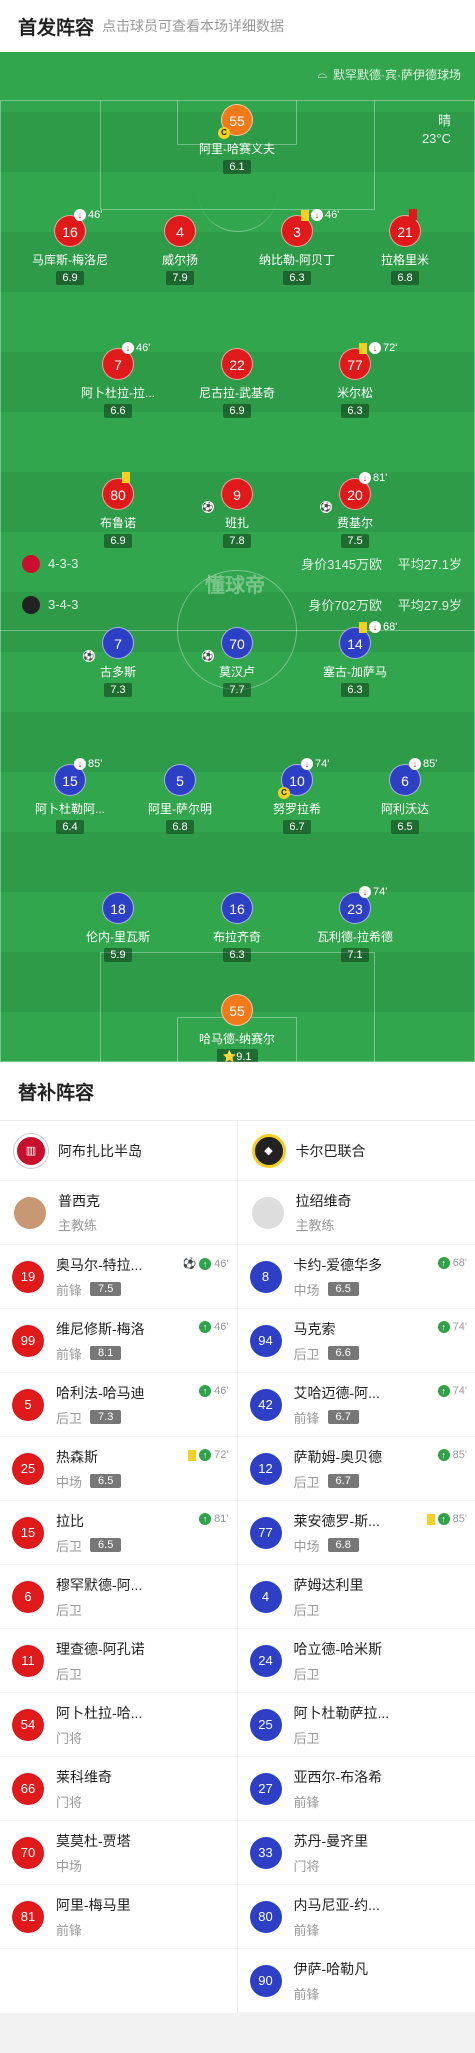 The width and height of the screenshot is (475, 2053). What do you see at coordinates (229, 1056) in the screenshot?
I see `star-icon: ⭐` at bounding box center [229, 1056].